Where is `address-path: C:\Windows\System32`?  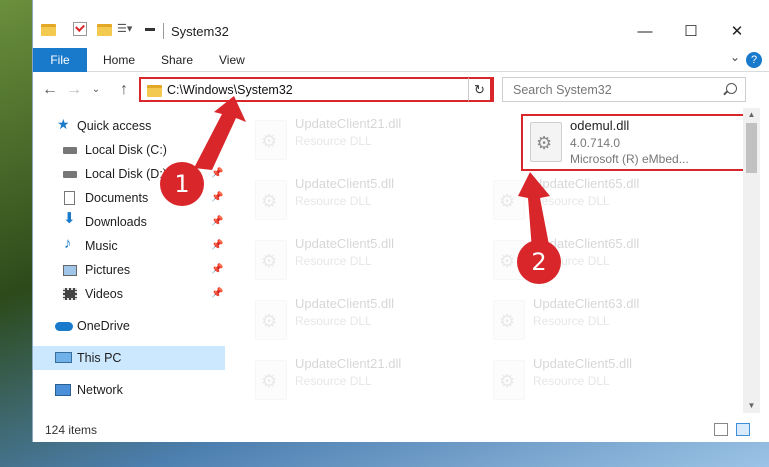 address-path: C:\Windows\System32 is located at coordinates (230, 90).